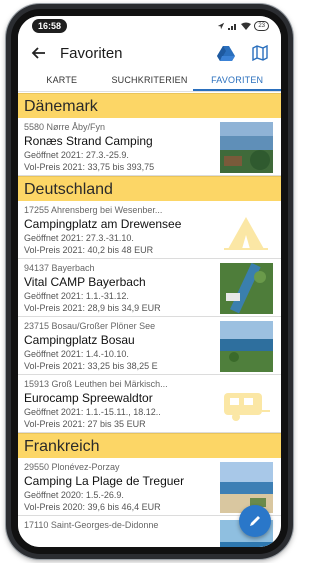 The height and width of the screenshot is (563, 320). I want to click on item-name: Campingplatz am Drewensee, so click(103, 224).